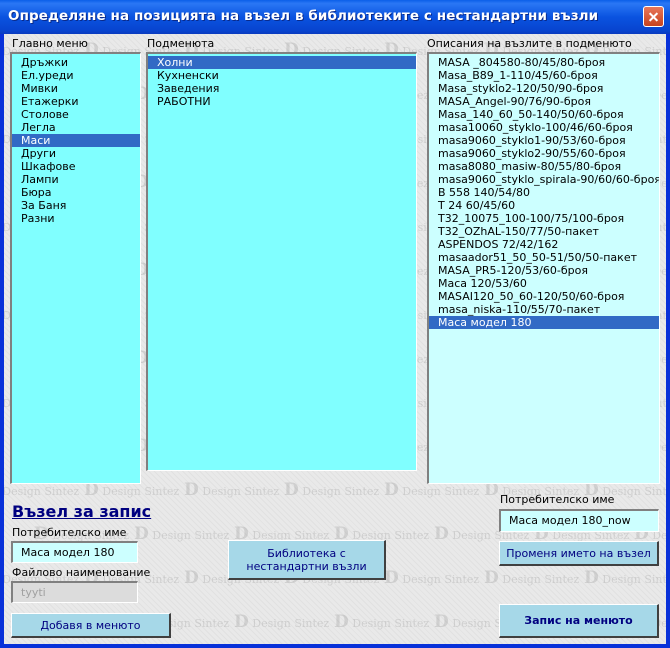  Describe the element at coordinates (307, 560) in the screenshot. I see `library-button: Библиотека с нестандартни възли` at that location.